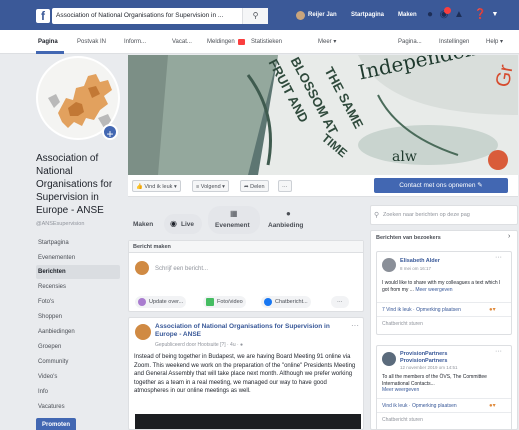 The height and width of the screenshot is (430, 519). What do you see at coordinates (142, 302) in the screenshot?
I see `update-icon` at bounding box center [142, 302].